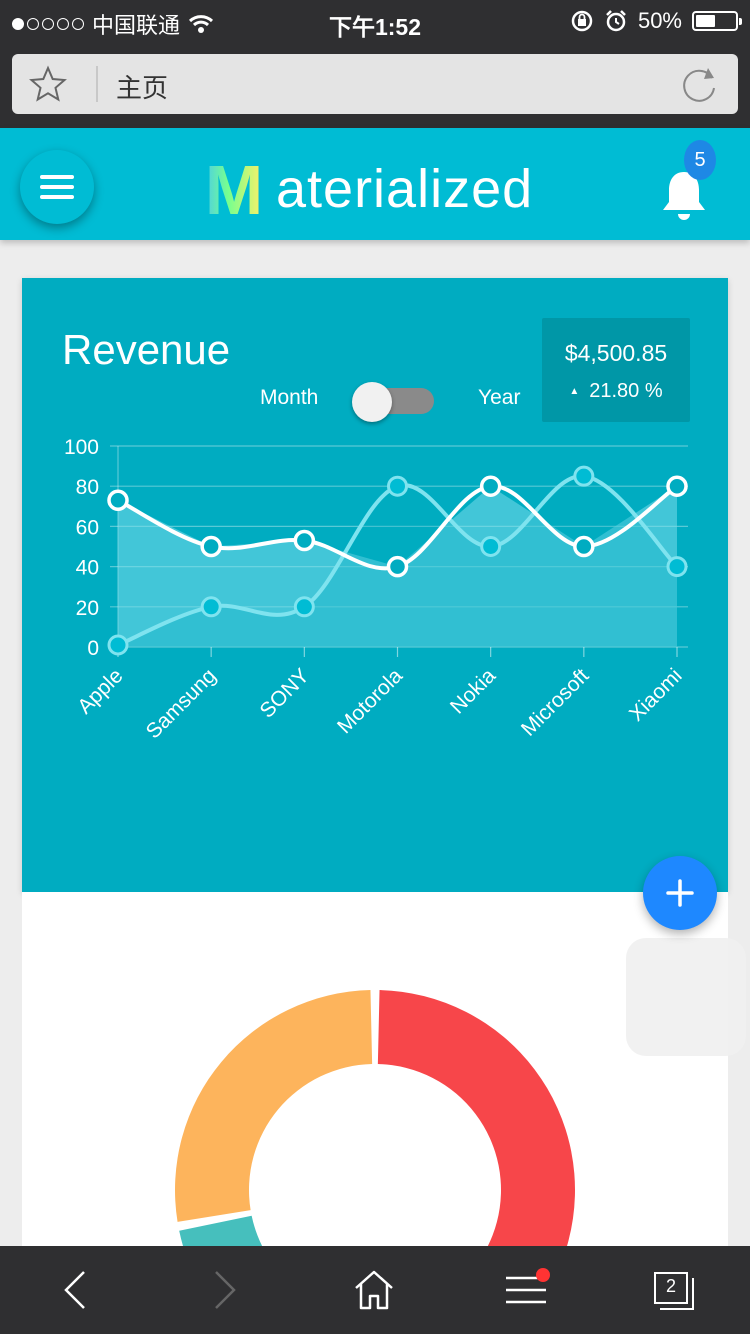 This screenshot has height=1334, width=750. What do you see at coordinates (87, 608) in the screenshot?
I see `y-tick-label: 20` at bounding box center [87, 608].